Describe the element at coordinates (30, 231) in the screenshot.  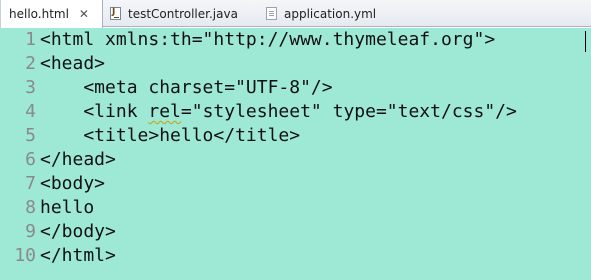
I see `line-number: 9` at that location.